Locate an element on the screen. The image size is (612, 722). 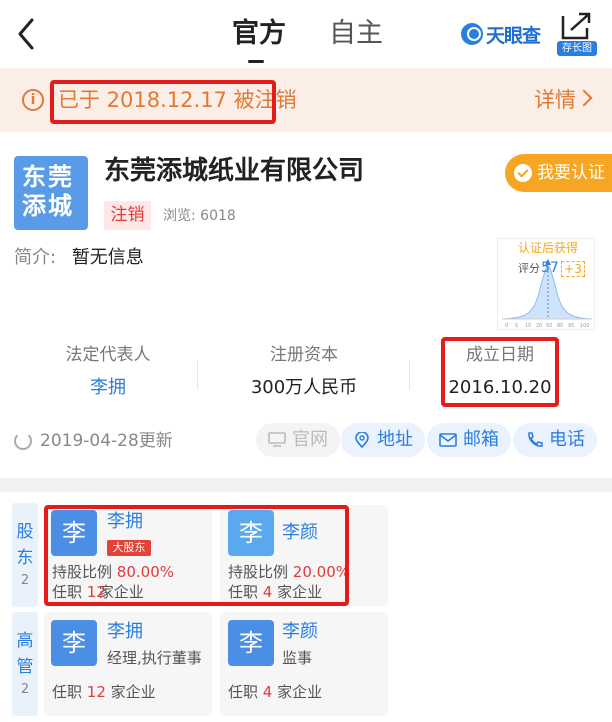
legal-rep-label: 法定代表人 is located at coordinates (108, 355).